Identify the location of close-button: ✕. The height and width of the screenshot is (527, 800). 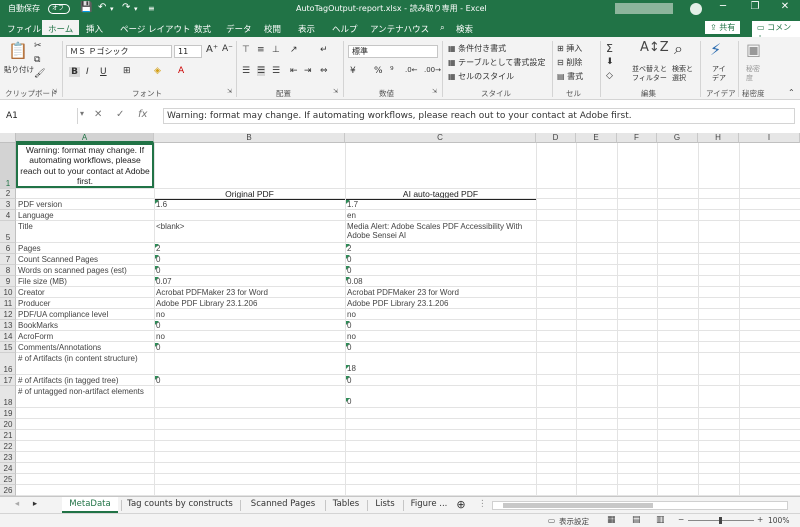
(785, 6).